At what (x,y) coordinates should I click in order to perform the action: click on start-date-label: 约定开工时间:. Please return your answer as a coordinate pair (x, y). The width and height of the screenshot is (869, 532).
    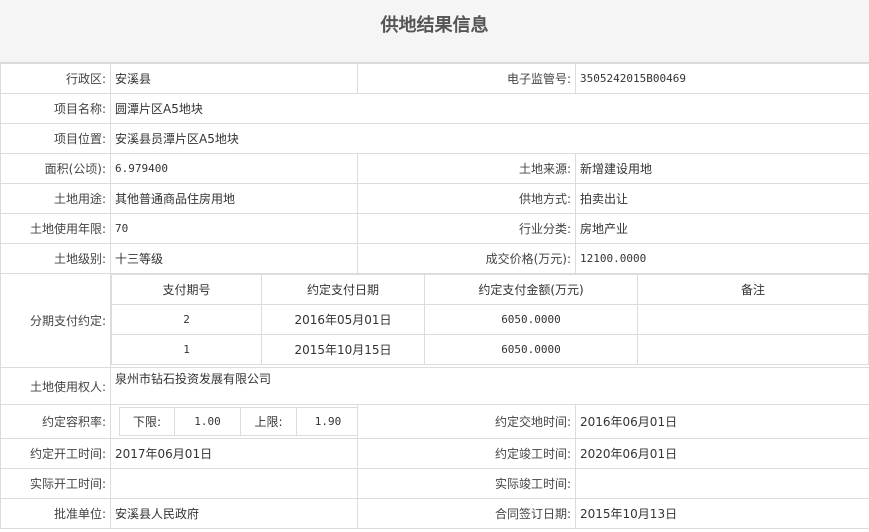
    Looking at the image, I should click on (55, 453).